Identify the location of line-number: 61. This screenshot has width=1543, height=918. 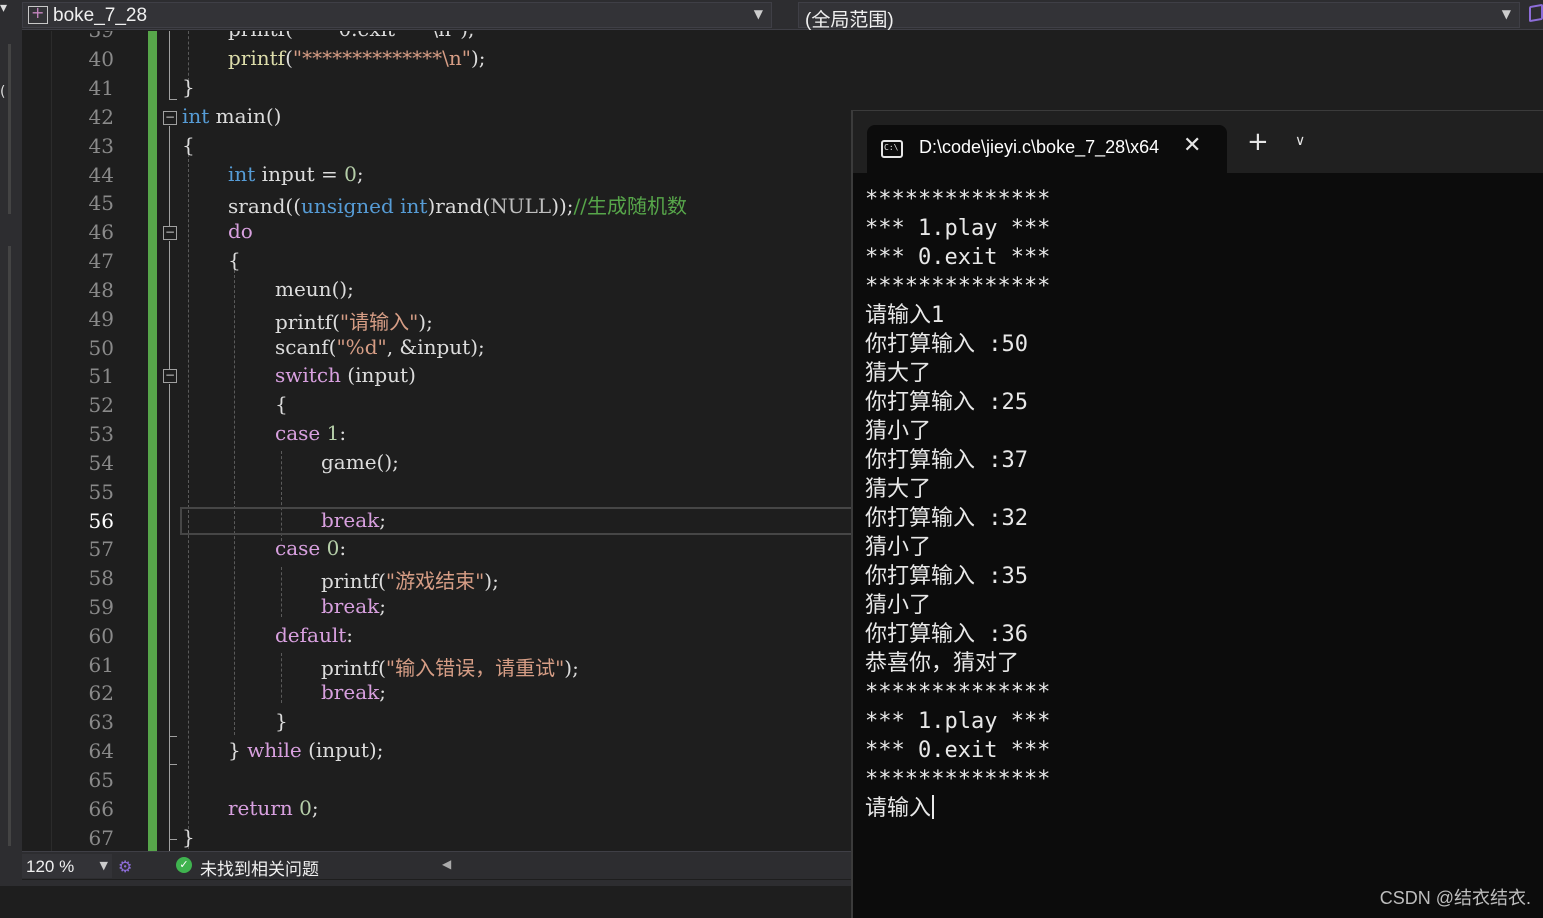
(101, 665).